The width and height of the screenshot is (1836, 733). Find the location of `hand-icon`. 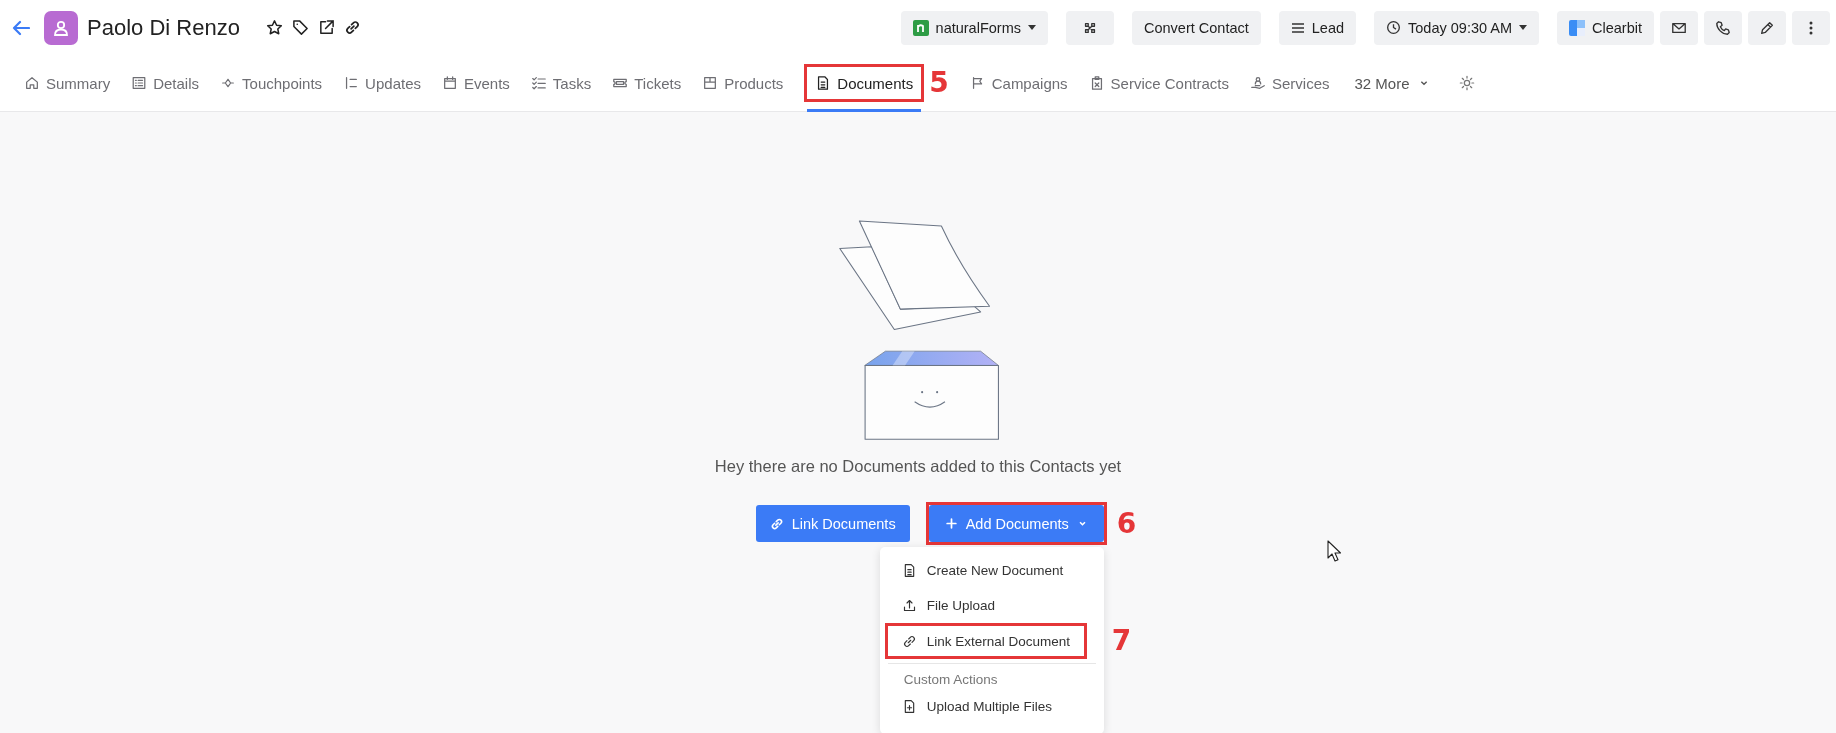

hand-icon is located at coordinates (1257, 83).